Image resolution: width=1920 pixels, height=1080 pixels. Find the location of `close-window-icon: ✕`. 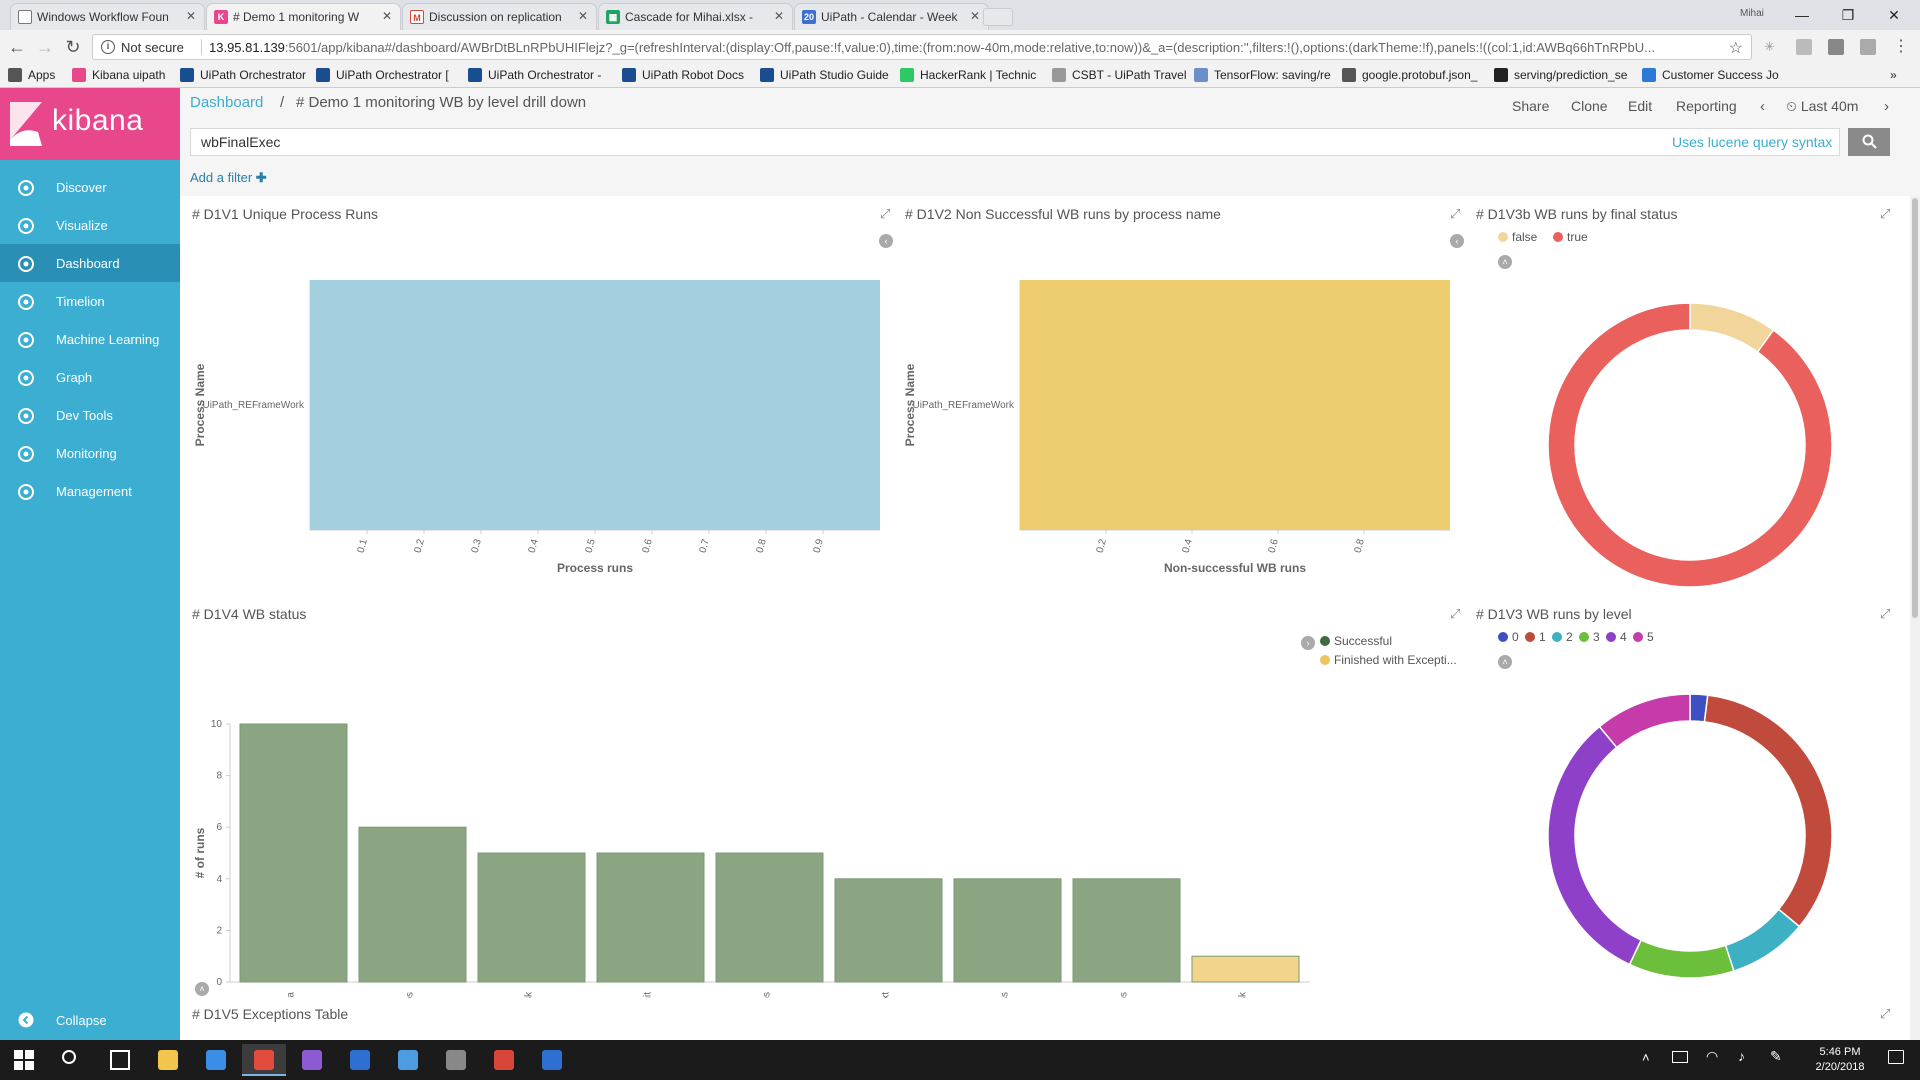

close-window-icon: ✕ is located at coordinates (1894, 15).